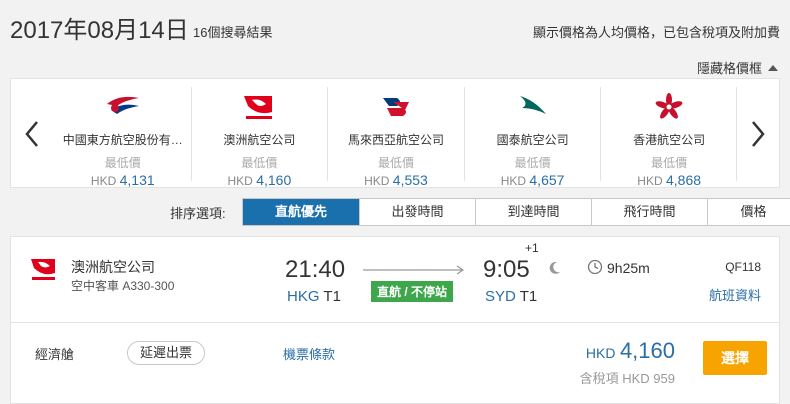  I want to click on hong-kong-airlines-logo-icon, so click(669, 107).